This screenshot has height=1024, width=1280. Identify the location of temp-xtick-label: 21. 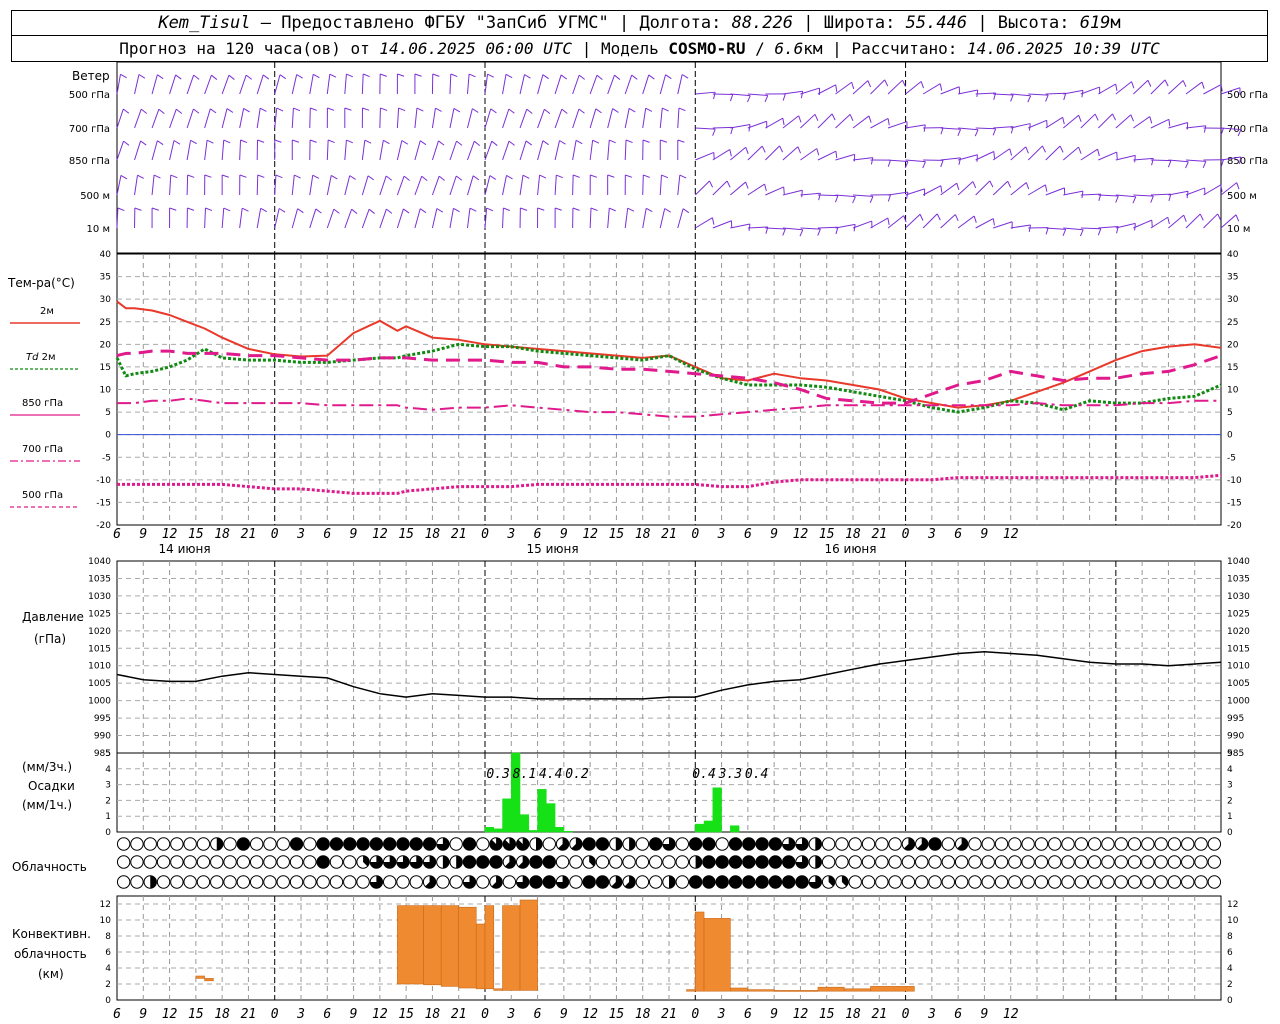
(459, 534).